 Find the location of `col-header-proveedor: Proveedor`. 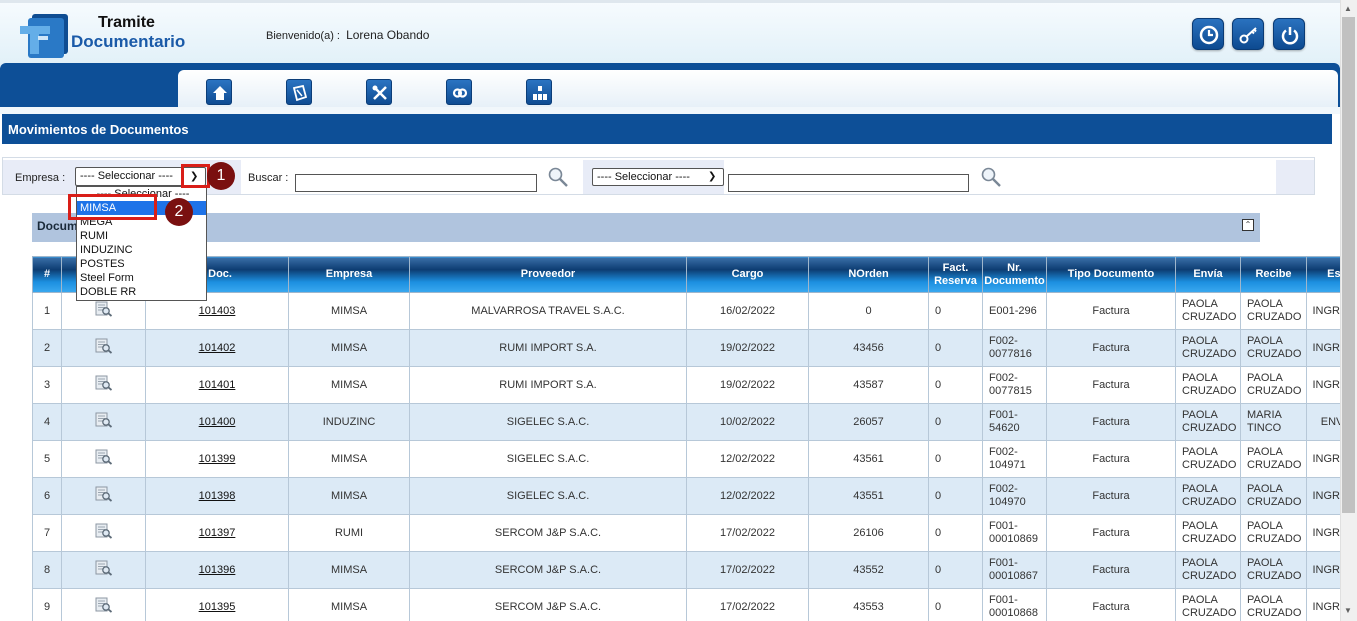

col-header-proveedor: Proveedor is located at coordinates (548, 274).